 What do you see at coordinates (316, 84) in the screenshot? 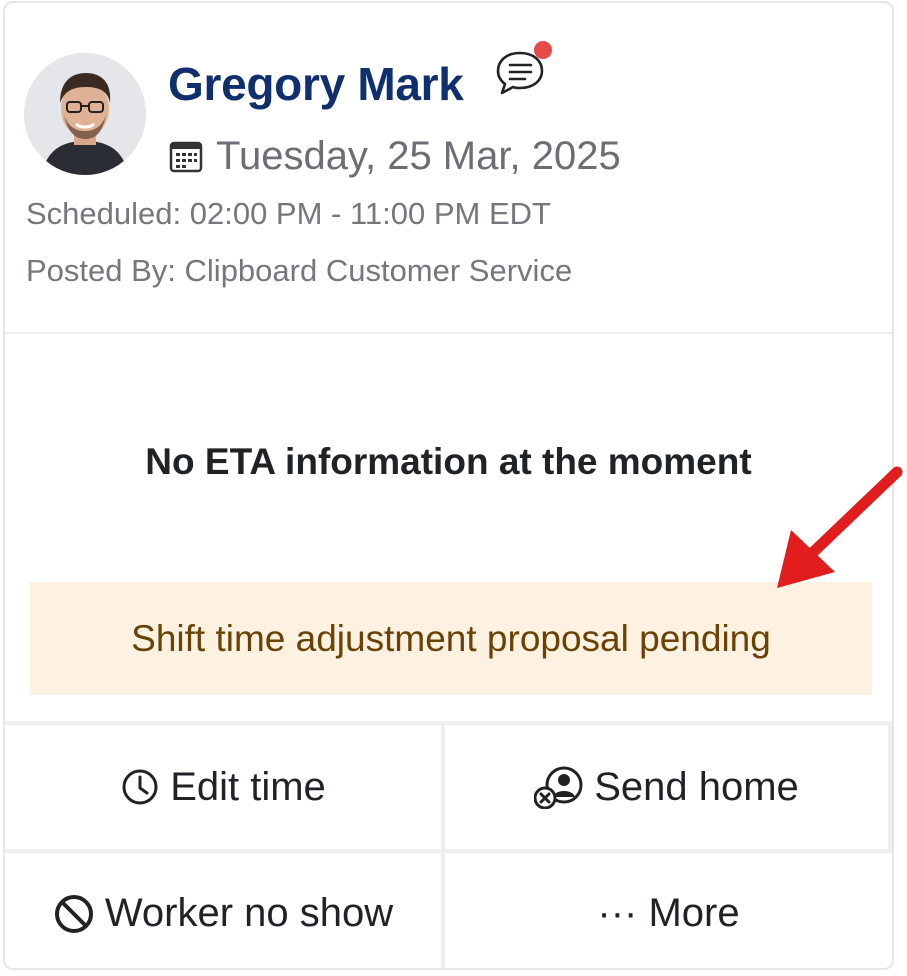
I see `worker-name: Gregory Mark` at bounding box center [316, 84].